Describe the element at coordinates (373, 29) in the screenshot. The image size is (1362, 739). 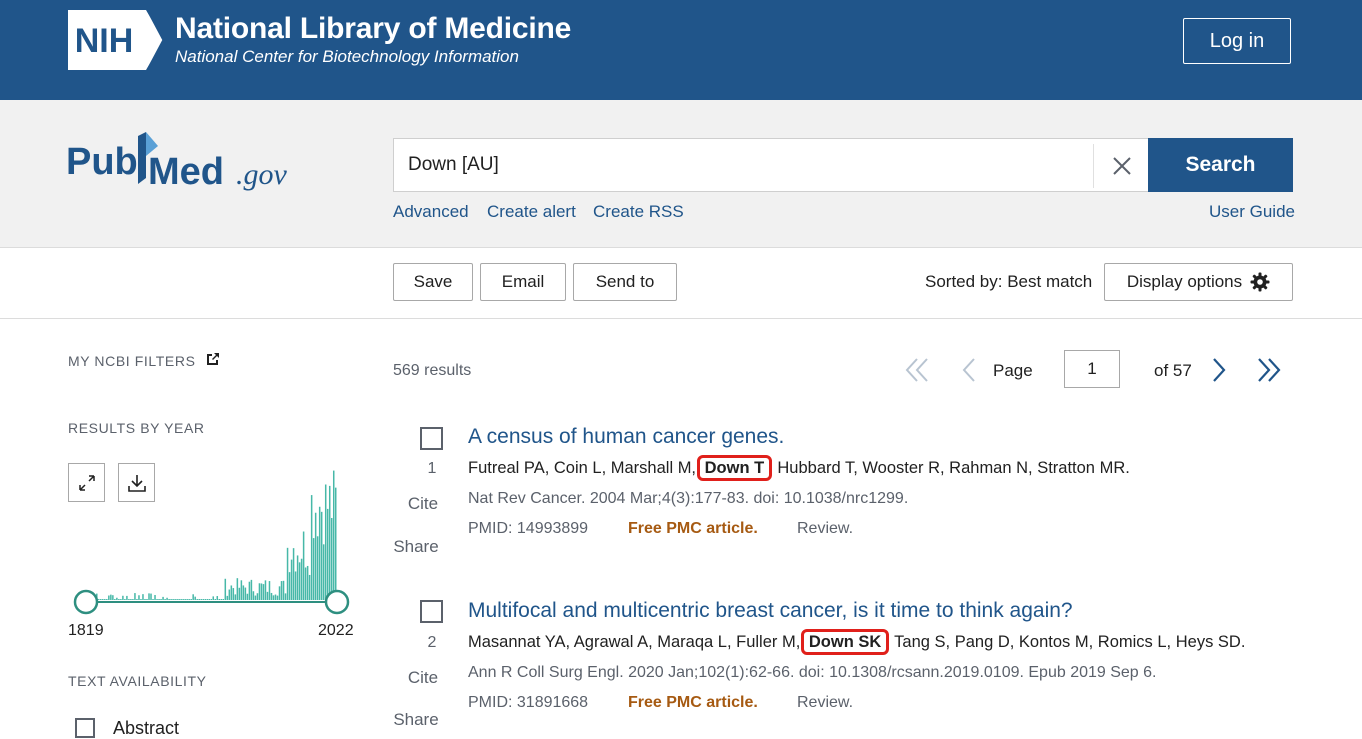
I see `org-title: National Library of Medicine` at that location.